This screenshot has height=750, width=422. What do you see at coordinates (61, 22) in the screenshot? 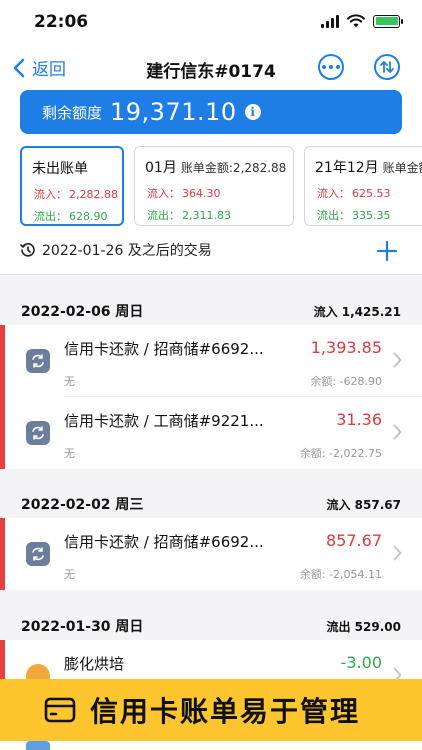
I see `status-time: 22:06` at bounding box center [61, 22].